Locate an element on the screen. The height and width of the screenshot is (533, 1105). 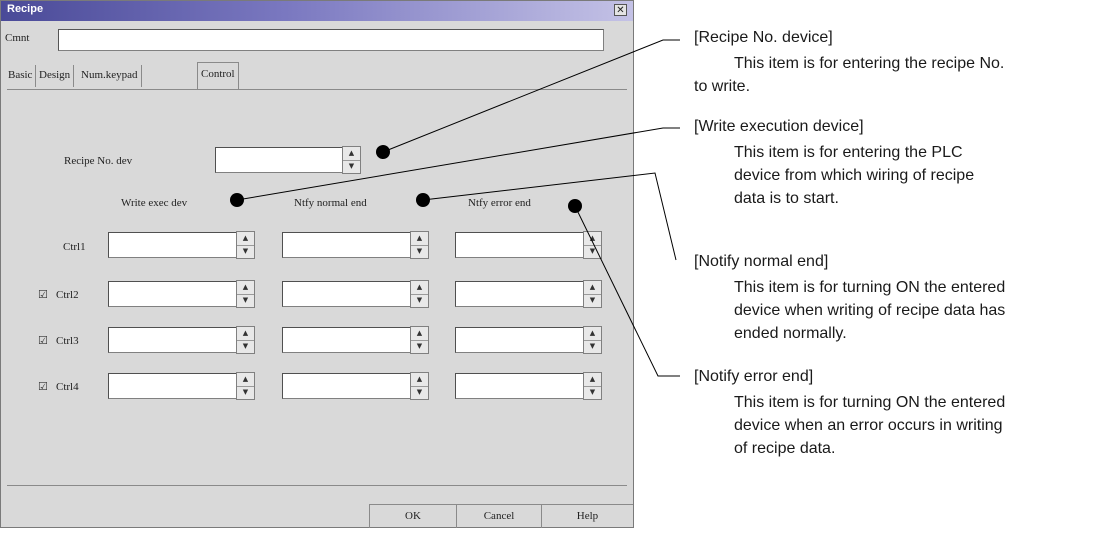
dialog-title: Recipe is located at coordinates (25, 9).